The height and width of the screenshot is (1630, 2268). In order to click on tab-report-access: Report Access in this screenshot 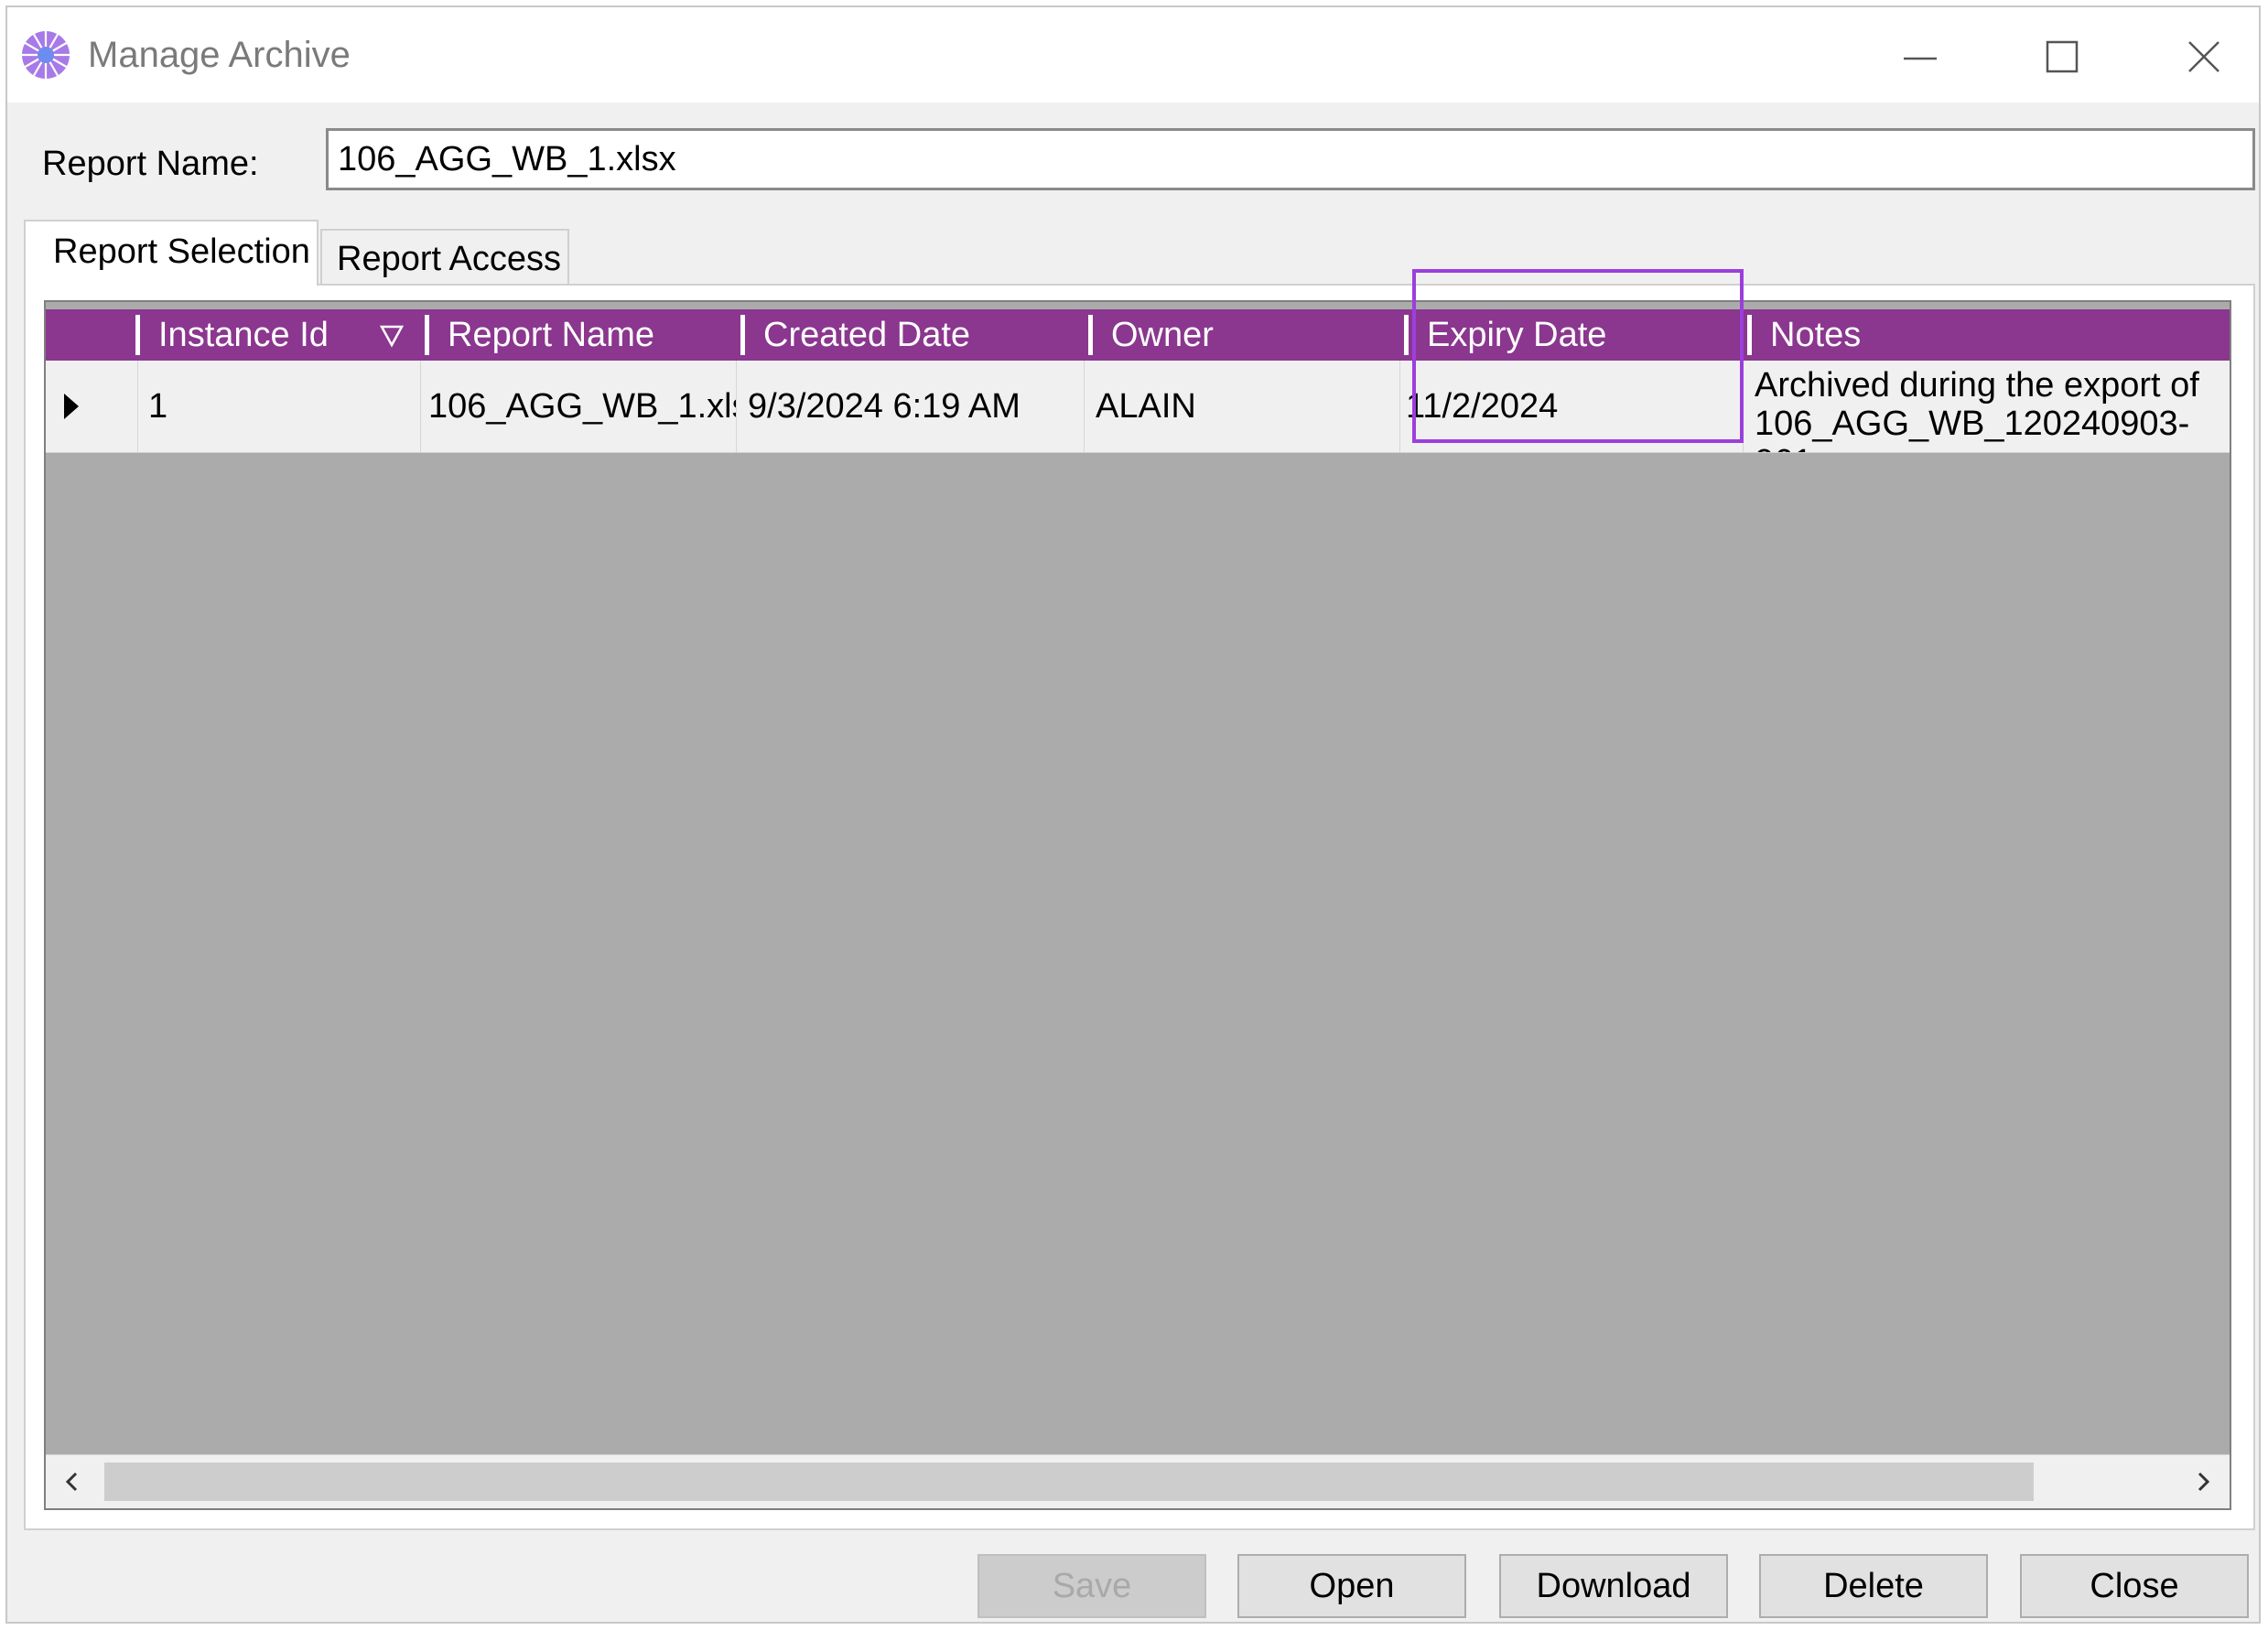, I will do `click(444, 257)`.